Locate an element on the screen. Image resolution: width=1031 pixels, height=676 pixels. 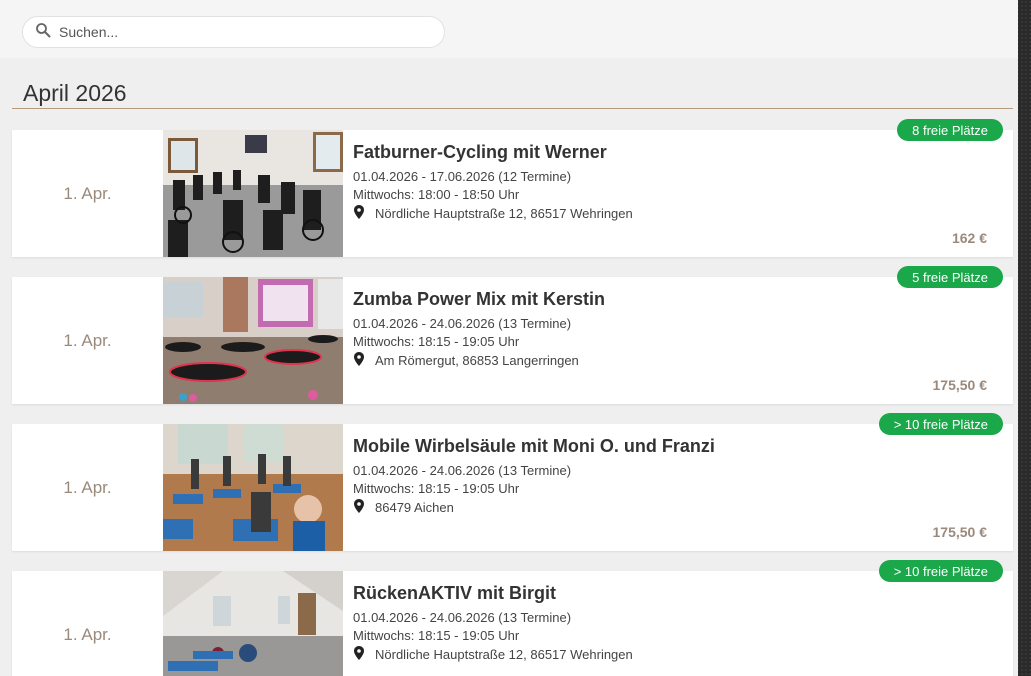
course-location: Am Römergut, 86853 Langerringen is located at coordinates (466, 360).